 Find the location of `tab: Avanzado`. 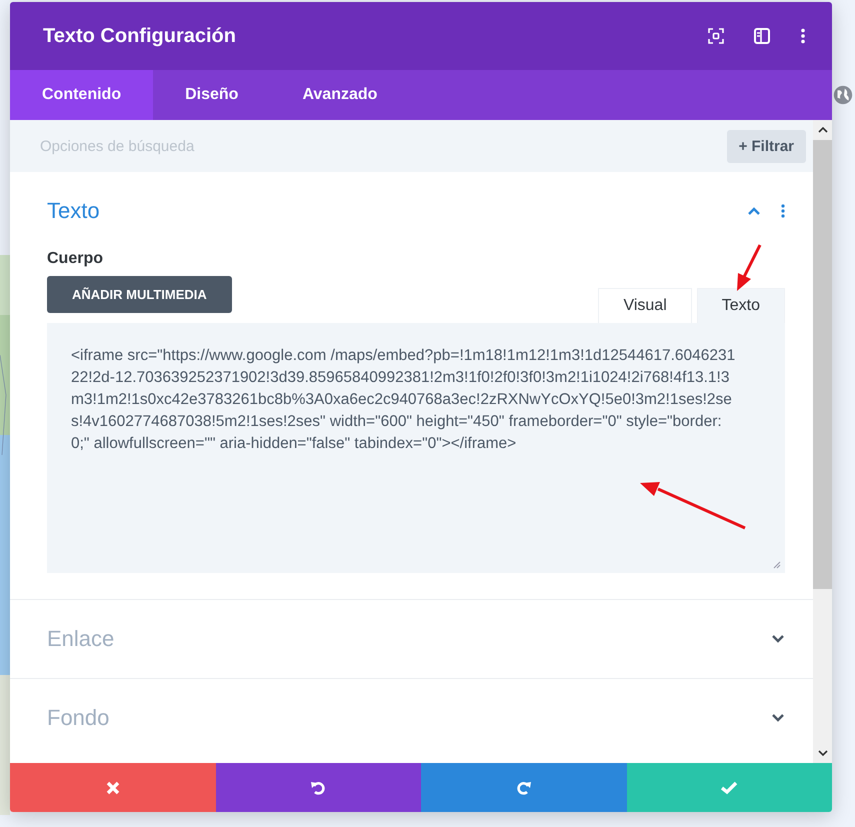

tab: Avanzado is located at coordinates (340, 95).